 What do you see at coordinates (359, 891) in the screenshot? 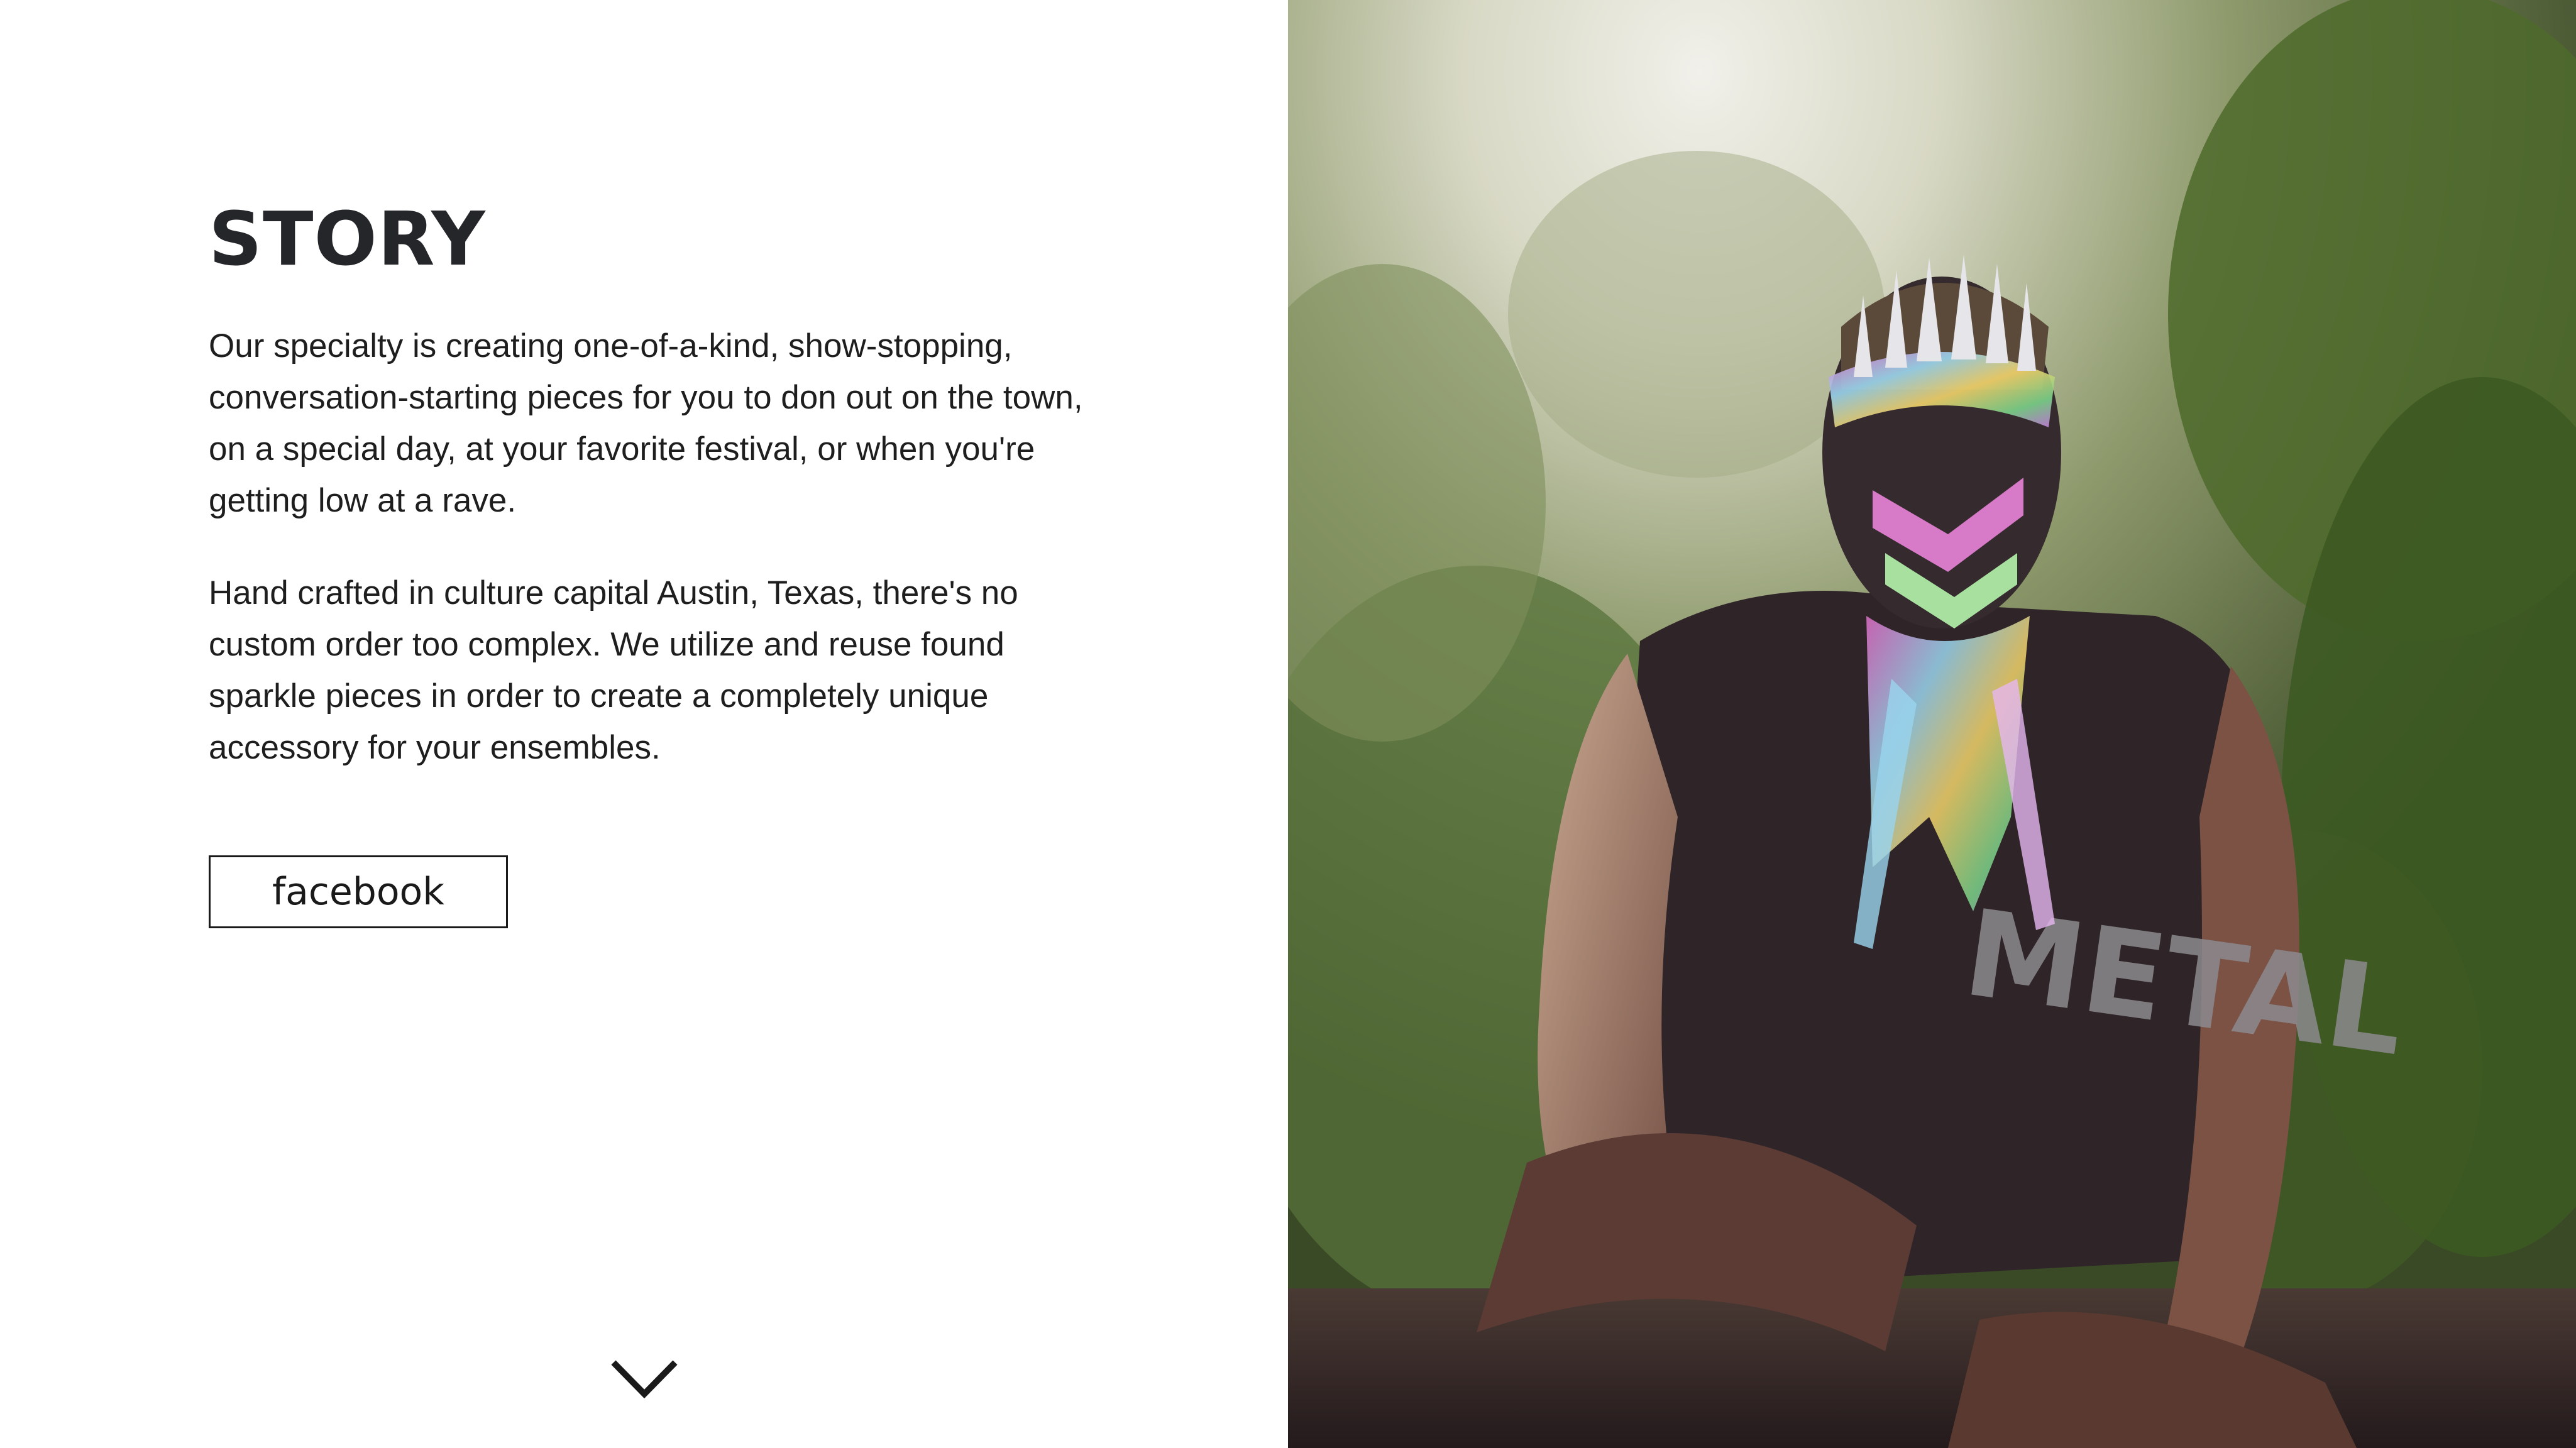
I see `facebook-button: facebook` at bounding box center [359, 891].